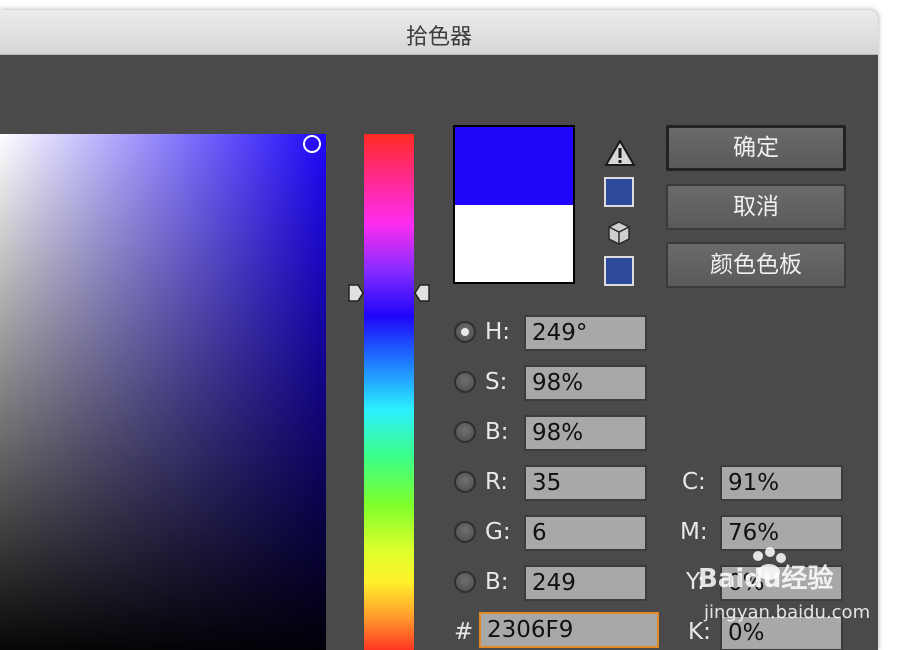 This screenshot has height=650, width=914. What do you see at coordinates (585, 333) in the screenshot?
I see `hue-input: 249°` at bounding box center [585, 333].